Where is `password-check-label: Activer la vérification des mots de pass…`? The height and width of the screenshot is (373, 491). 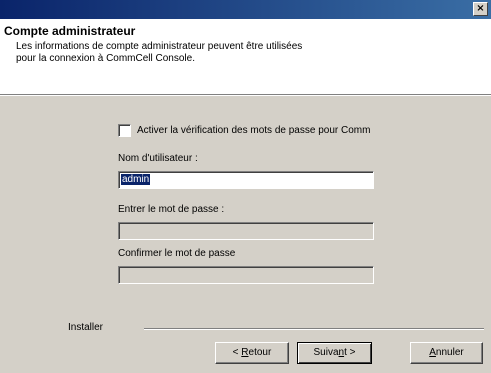 password-check-label: Activer la vérification des mots de pass… is located at coordinates (254, 130).